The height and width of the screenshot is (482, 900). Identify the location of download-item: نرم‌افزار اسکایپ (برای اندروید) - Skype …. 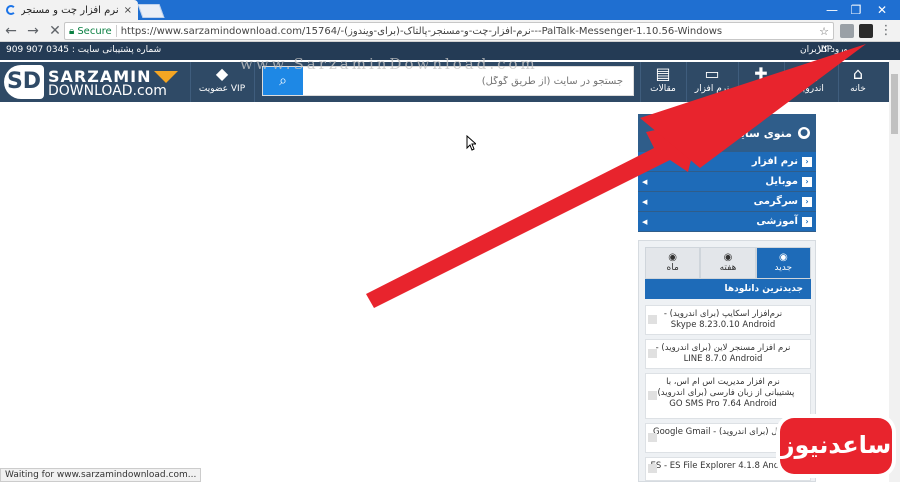
(728, 320).